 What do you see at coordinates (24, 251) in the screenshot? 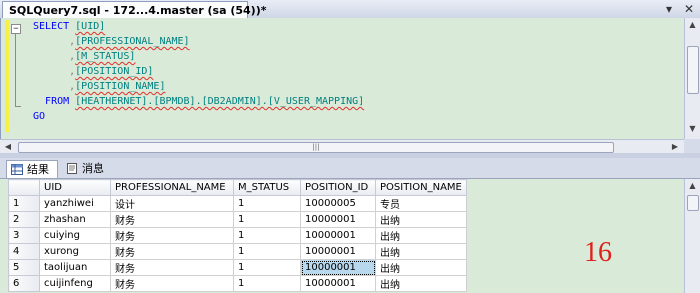
I see `row-number: 4` at bounding box center [24, 251].